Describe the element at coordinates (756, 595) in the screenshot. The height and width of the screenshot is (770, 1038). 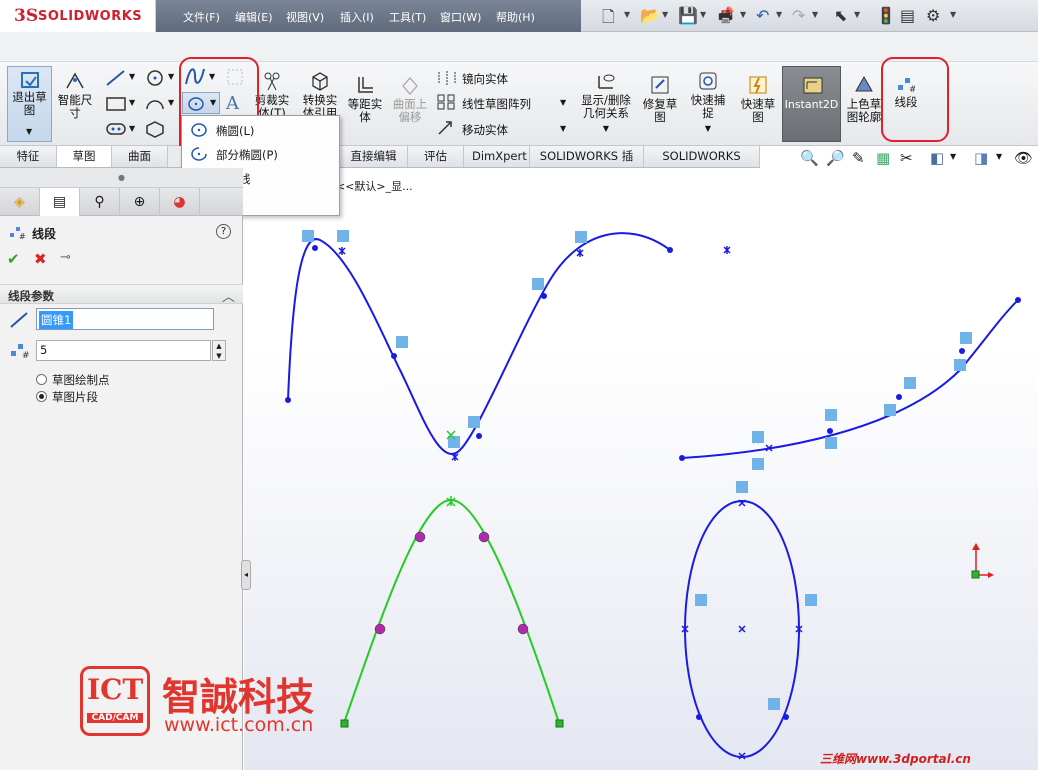
I see `ellipse-relation-markers` at that location.